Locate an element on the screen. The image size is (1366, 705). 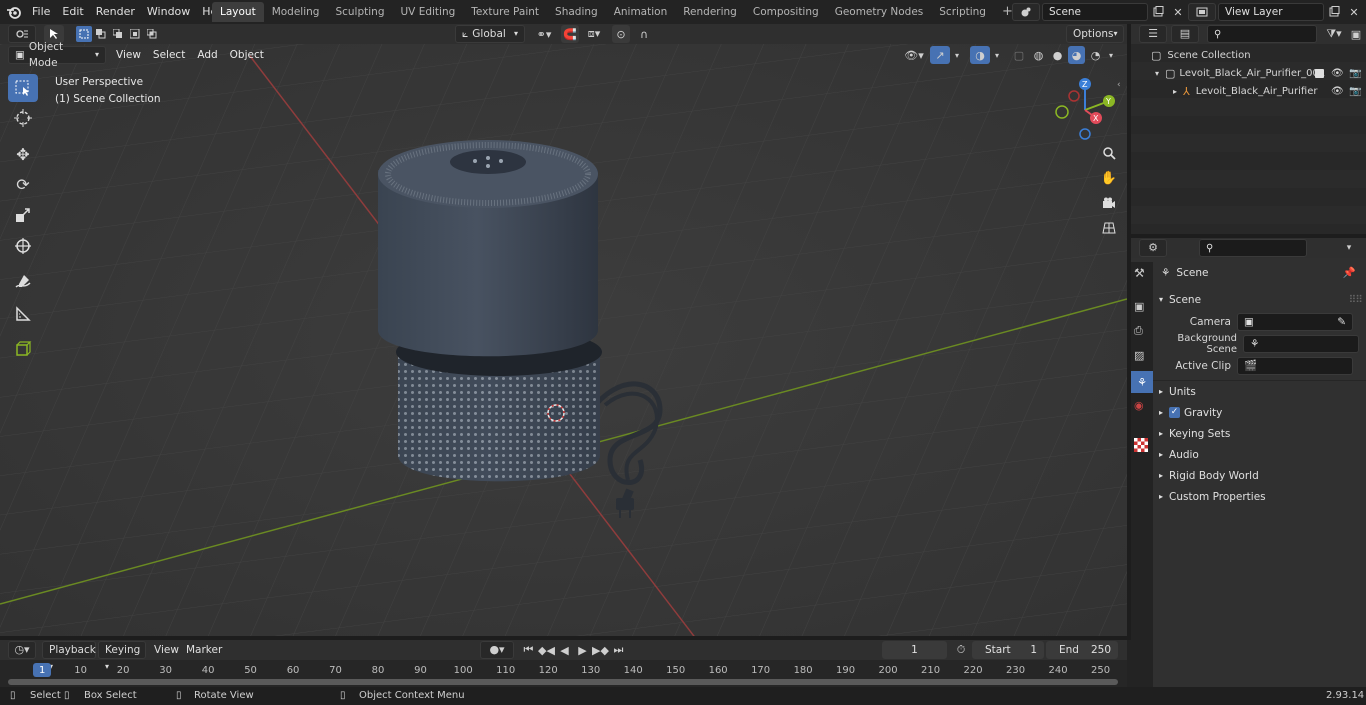
end-frame-field: End 250 is located at coordinates (1082, 650).